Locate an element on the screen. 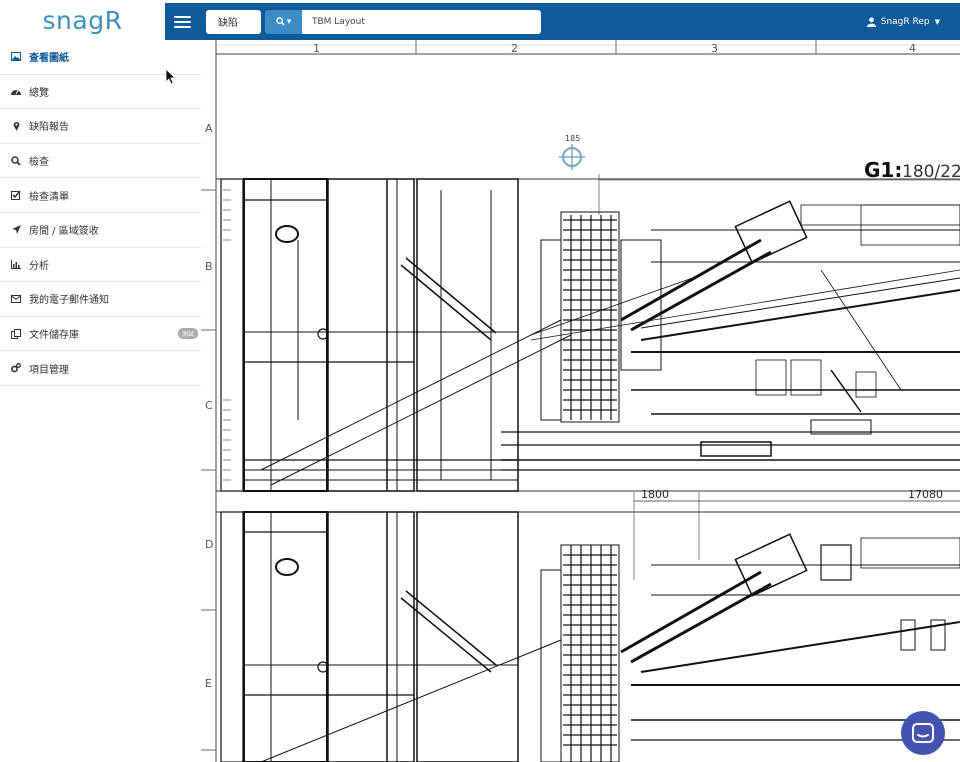  sidebar-item-analysis: 分析 is located at coordinates (100, 265).